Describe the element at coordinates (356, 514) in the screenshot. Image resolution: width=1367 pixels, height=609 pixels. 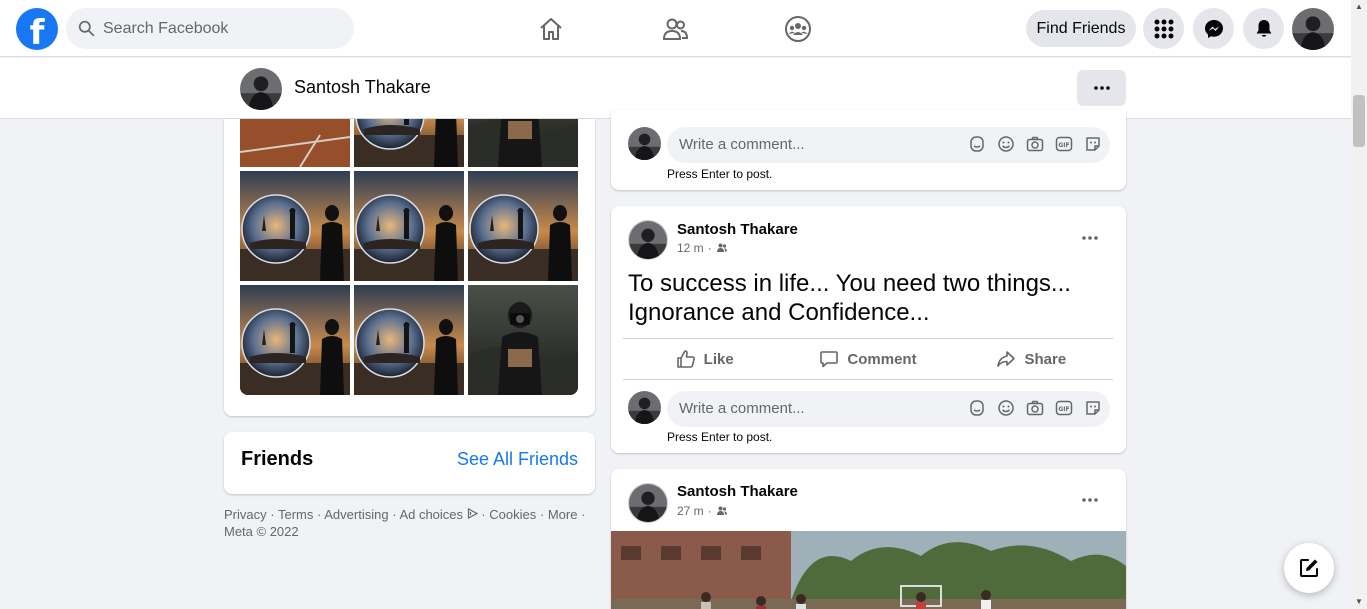
I see `footer-link-advertising: Advertising` at that location.